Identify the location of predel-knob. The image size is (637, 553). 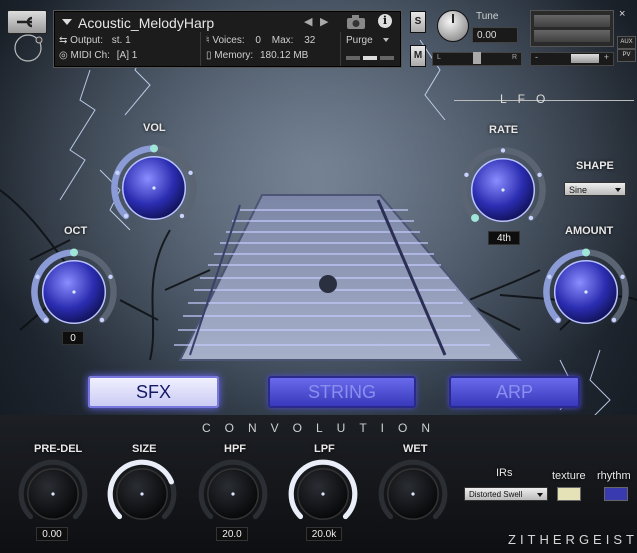
(53, 494).